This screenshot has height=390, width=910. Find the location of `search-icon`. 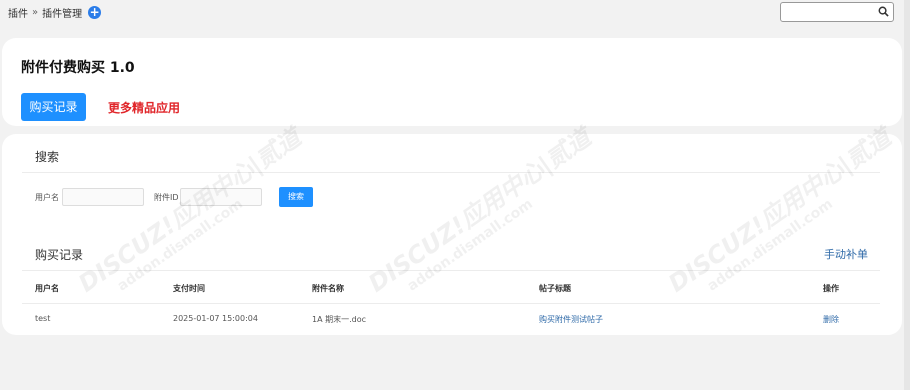

search-icon is located at coordinates (883, 11).